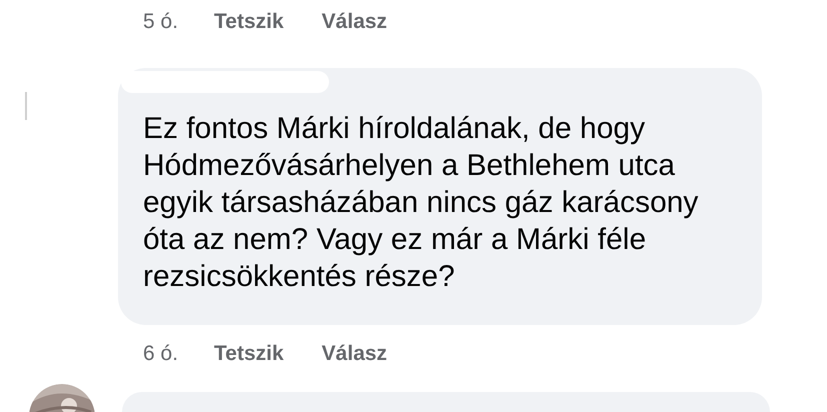  What do you see at coordinates (26, 106) in the screenshot?
I see `thread-line` at bounding box center [26, 106].